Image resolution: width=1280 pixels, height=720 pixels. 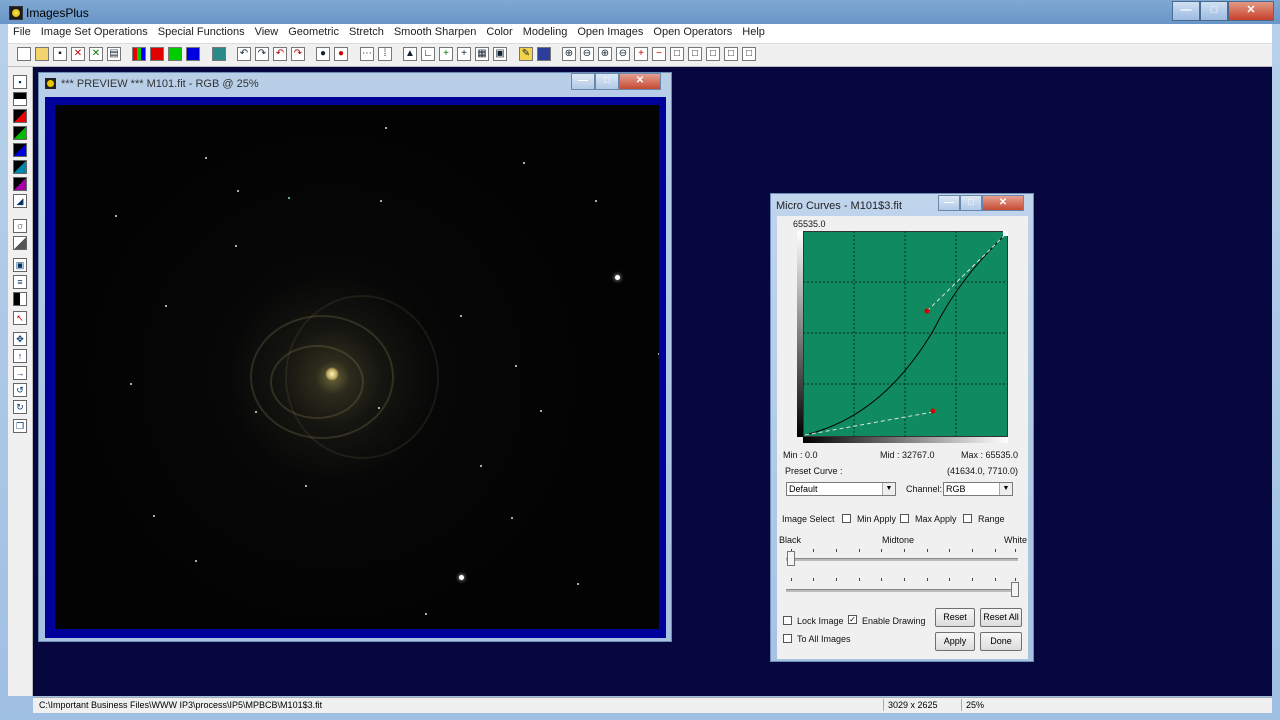 I want to click on redo-icon: ↷, so click(x=262, y=54).